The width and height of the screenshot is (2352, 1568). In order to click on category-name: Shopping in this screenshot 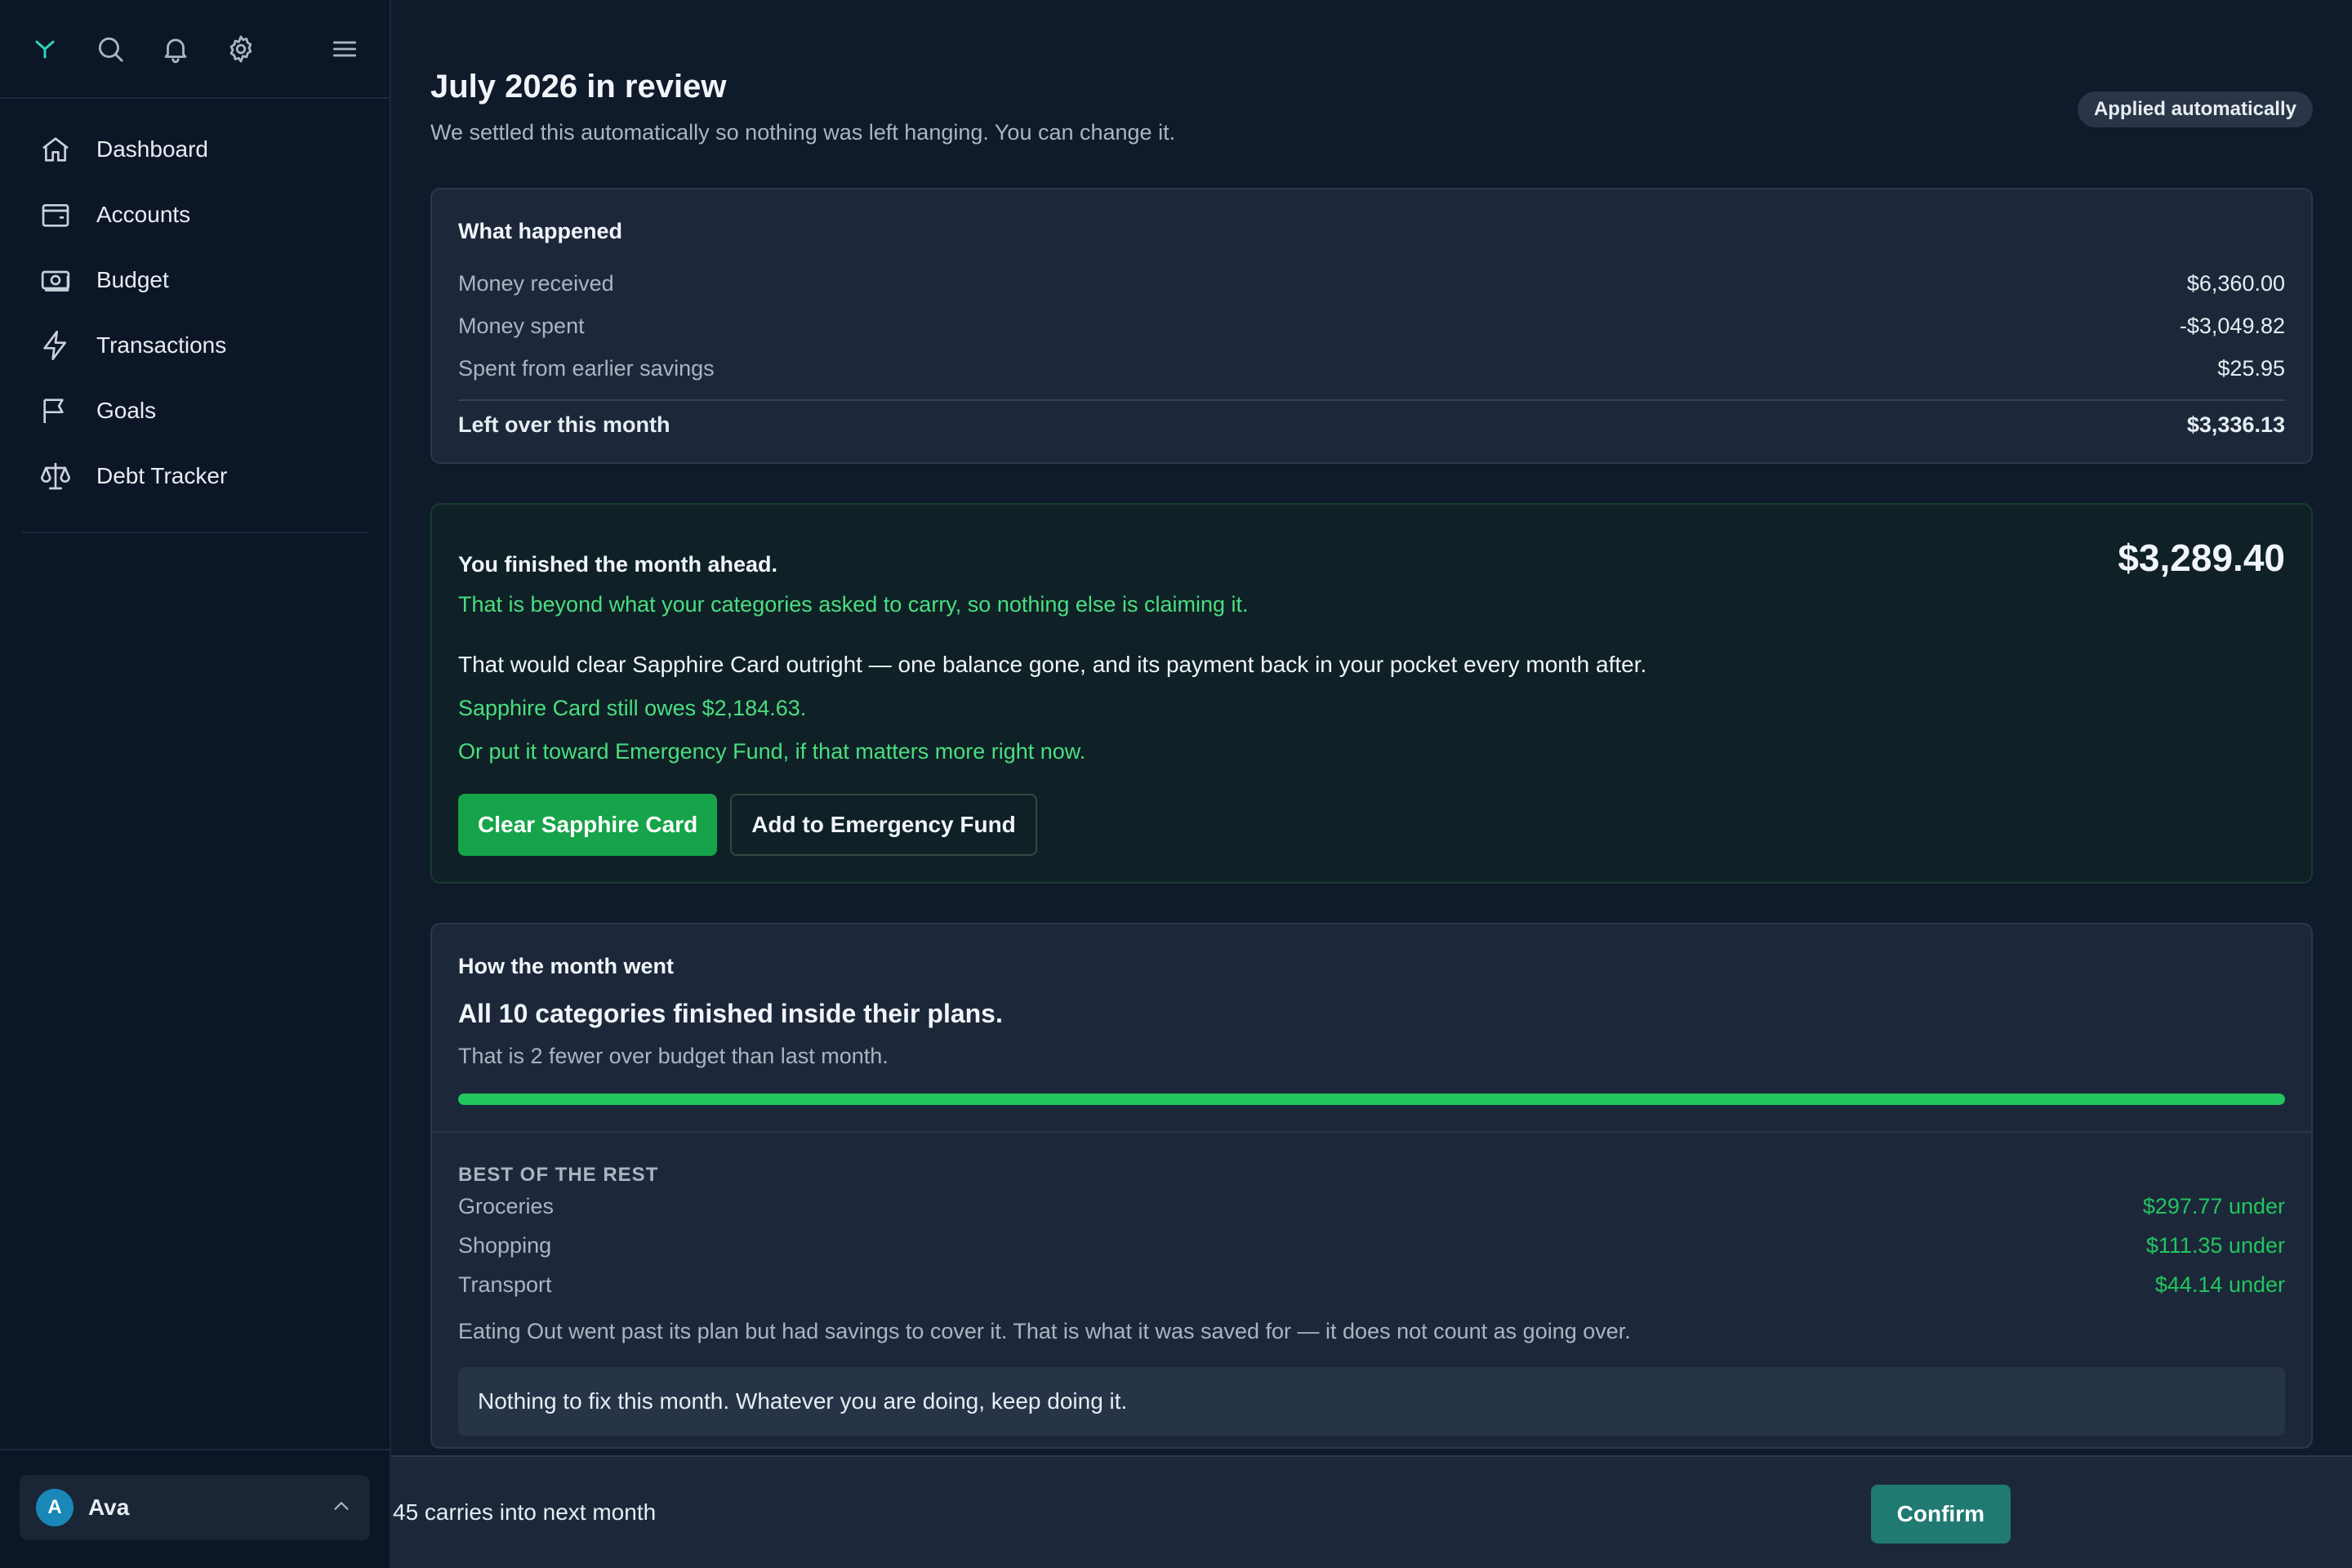, I will do `click(505, 1245)`.